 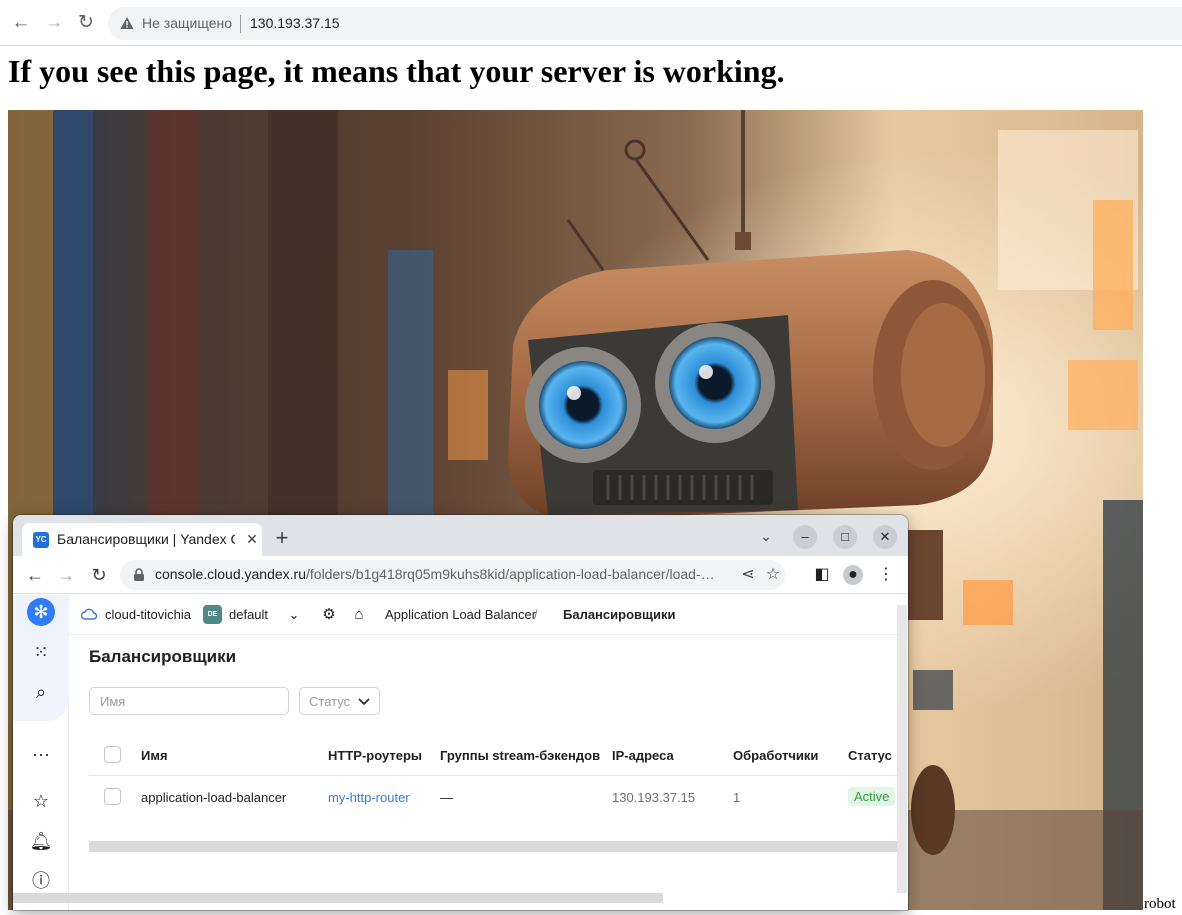 What do you see at coordinates (212, 614) in the screenshot?
I see `folder-badge: DE` at bounding box center [212, 614].